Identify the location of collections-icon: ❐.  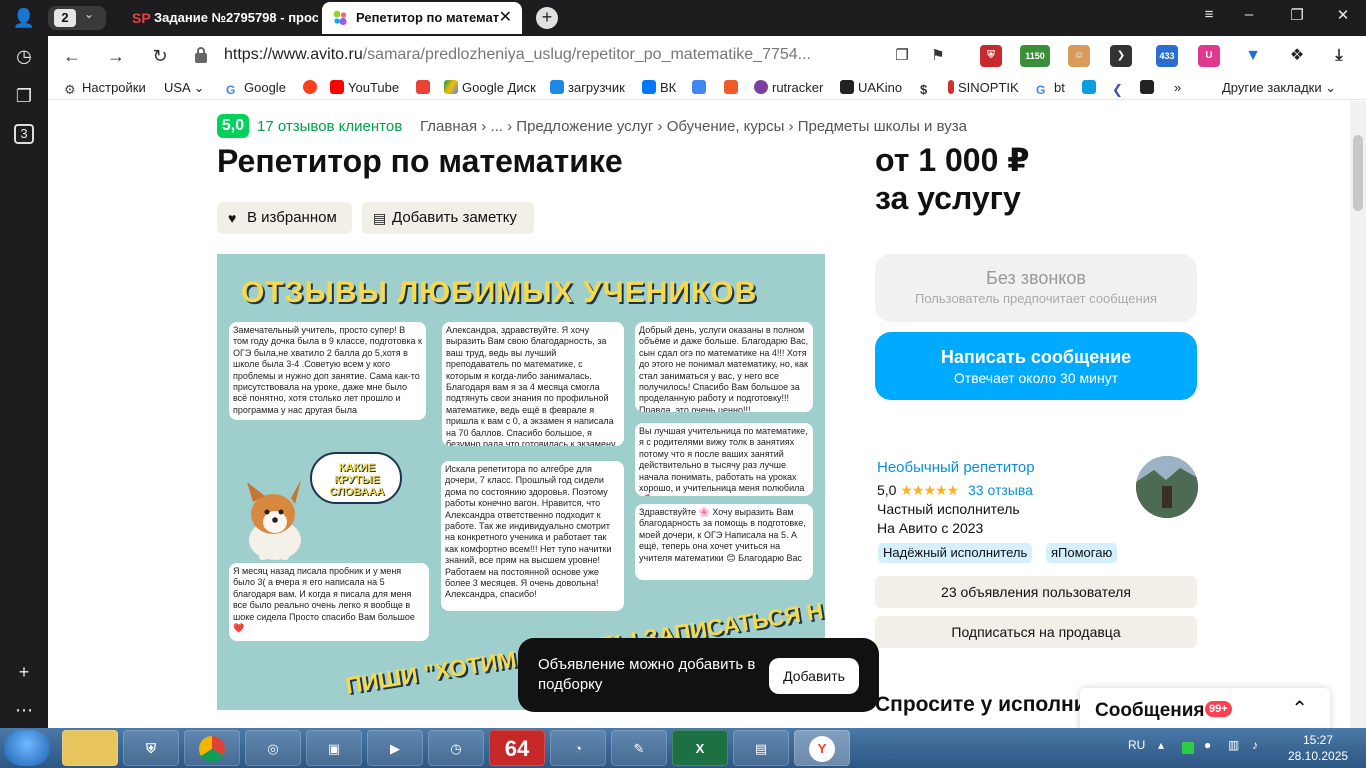
(24, 96).